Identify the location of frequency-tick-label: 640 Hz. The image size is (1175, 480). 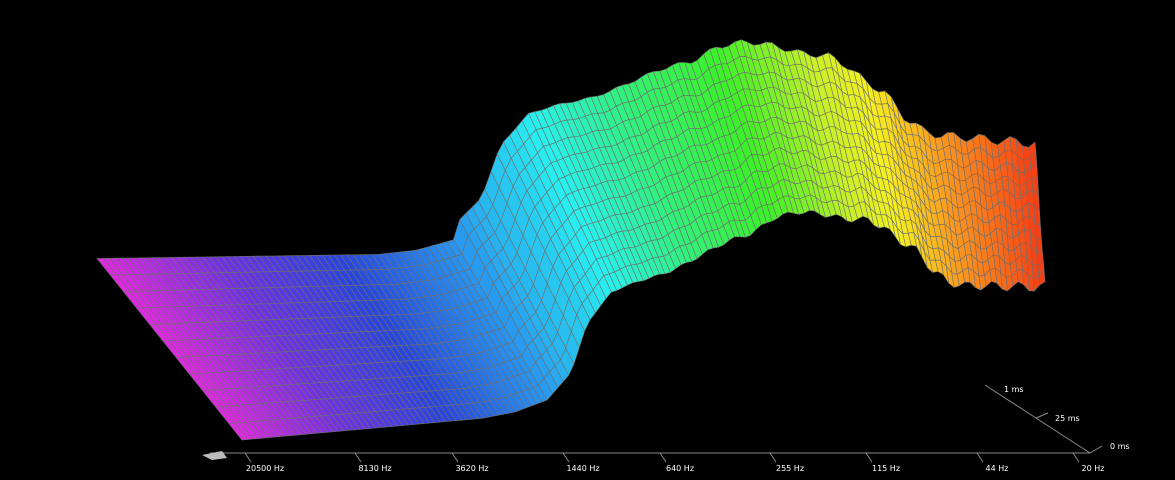
(680, 468).